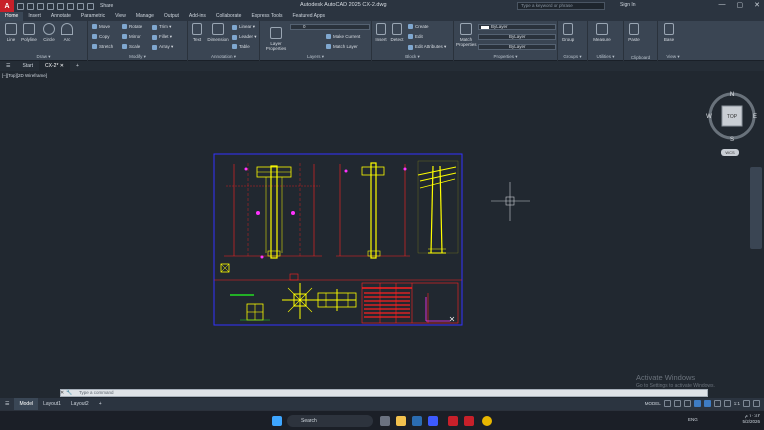 The image size is (764, 430). What do you see at coordinates (162, 47) in the screenshot?
I see `array-button: Array ▾` at bounding box center [162, 47].